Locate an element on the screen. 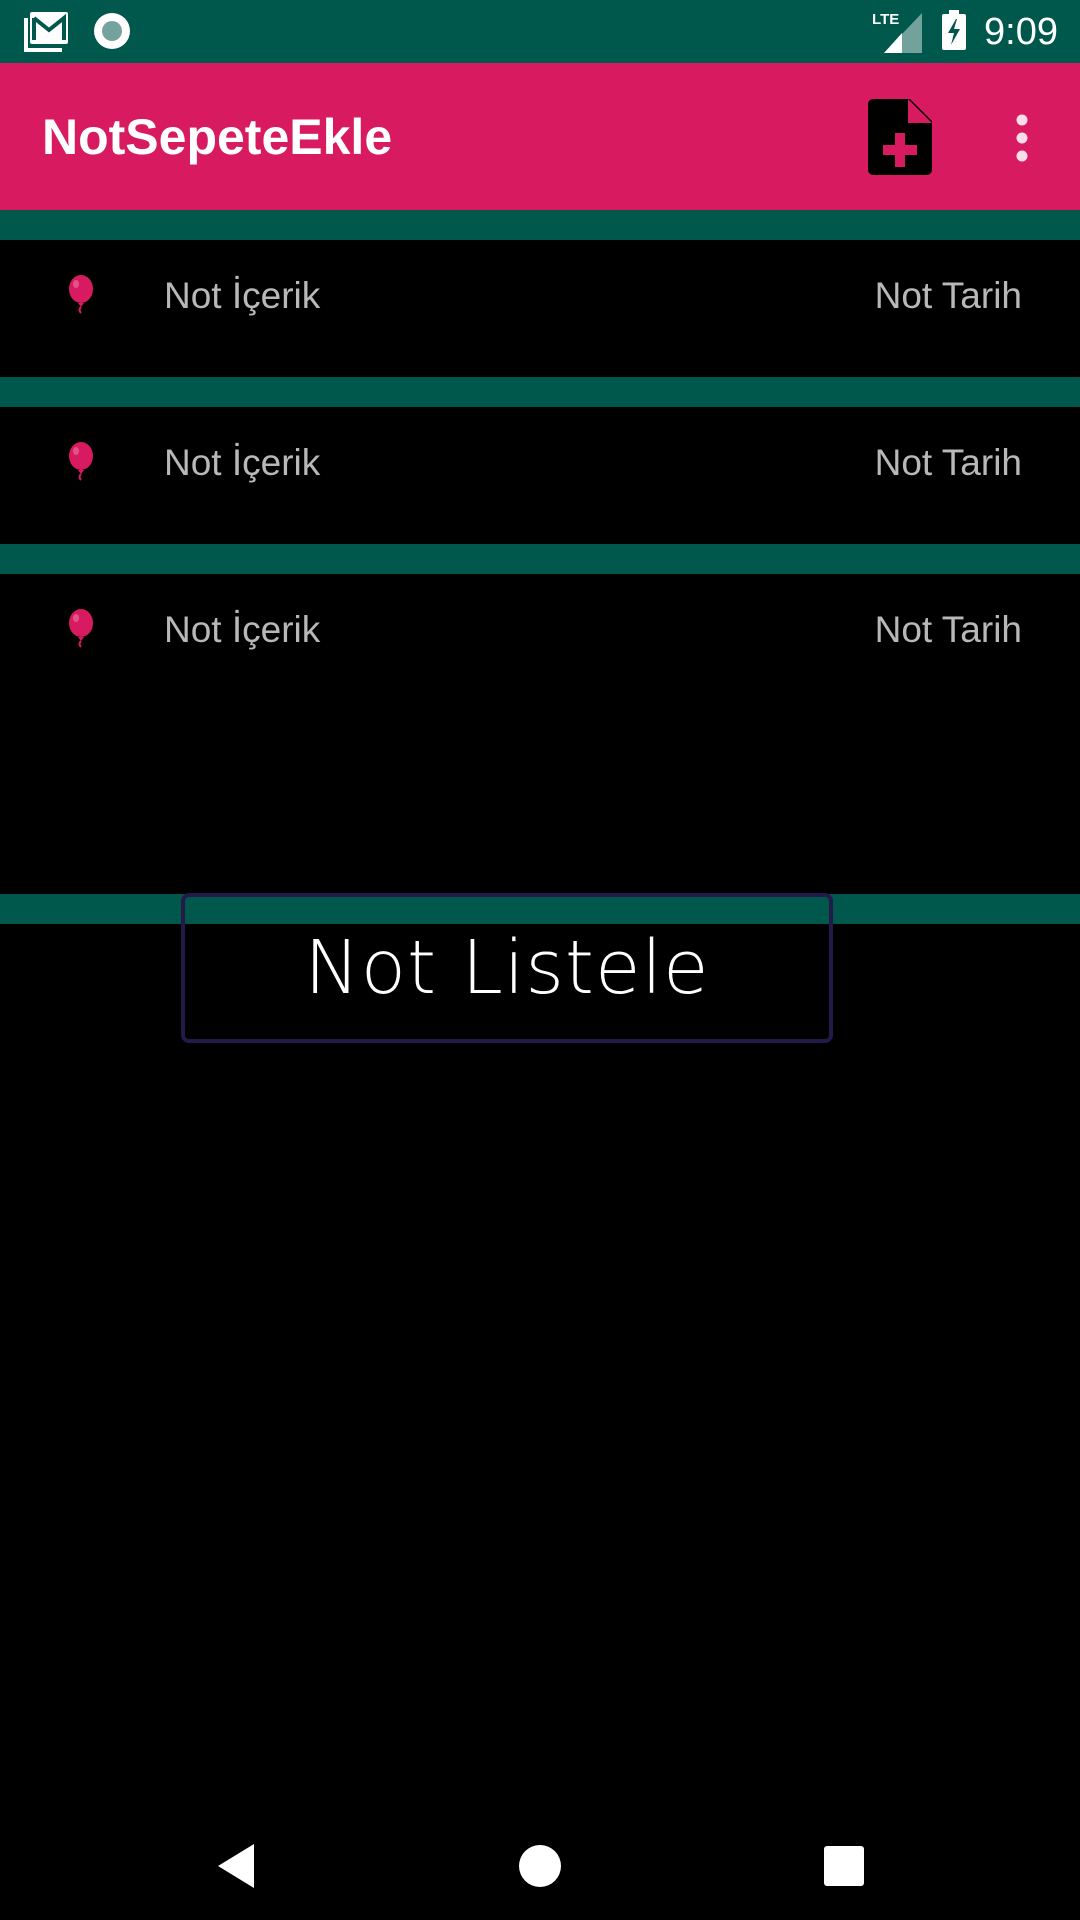 This screenshot has width=1080, height=1920. app-bar: NotSepeteEkle is located at coordinates (540, 136).